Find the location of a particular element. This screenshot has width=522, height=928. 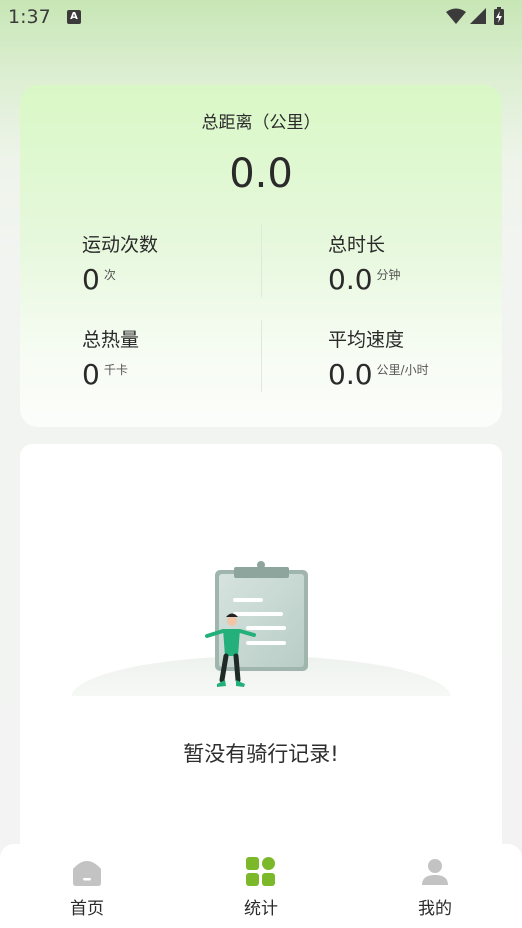

total-distance-label: 总距离（公里） is located at coordinates (261, 123).